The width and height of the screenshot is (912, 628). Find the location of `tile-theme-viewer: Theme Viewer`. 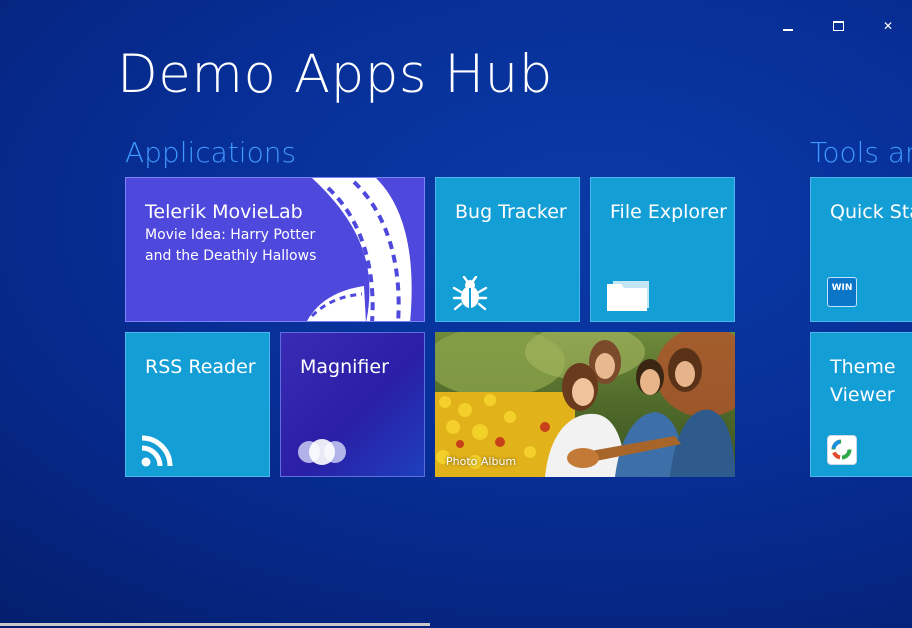

tile-theme-viewer: Theme Viewer is located at coordinates (861, 404).